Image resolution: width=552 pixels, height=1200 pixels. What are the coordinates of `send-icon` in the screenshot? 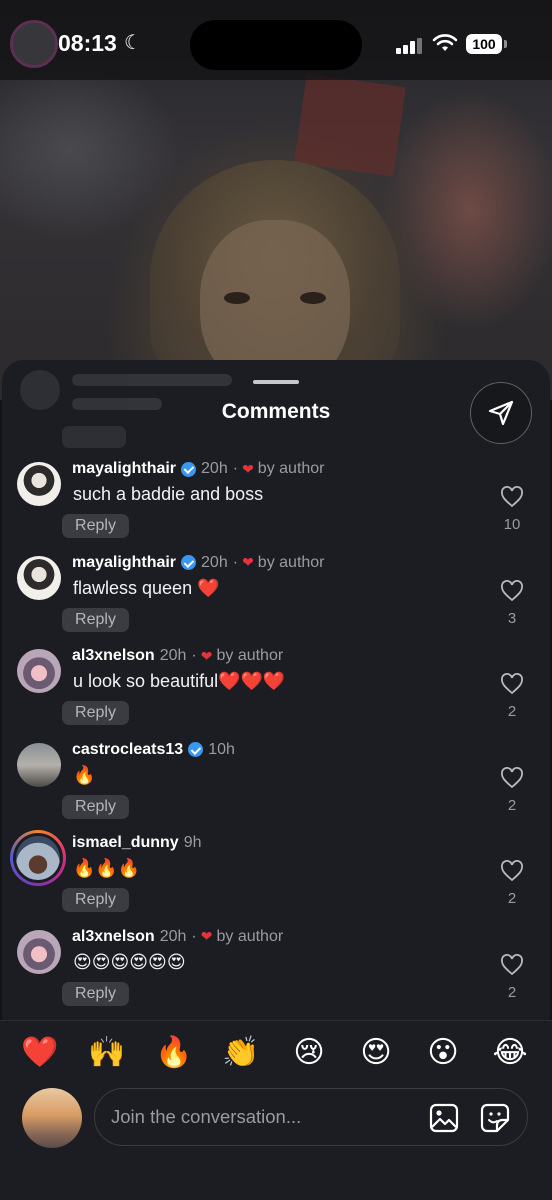 It's located at (501, 413).